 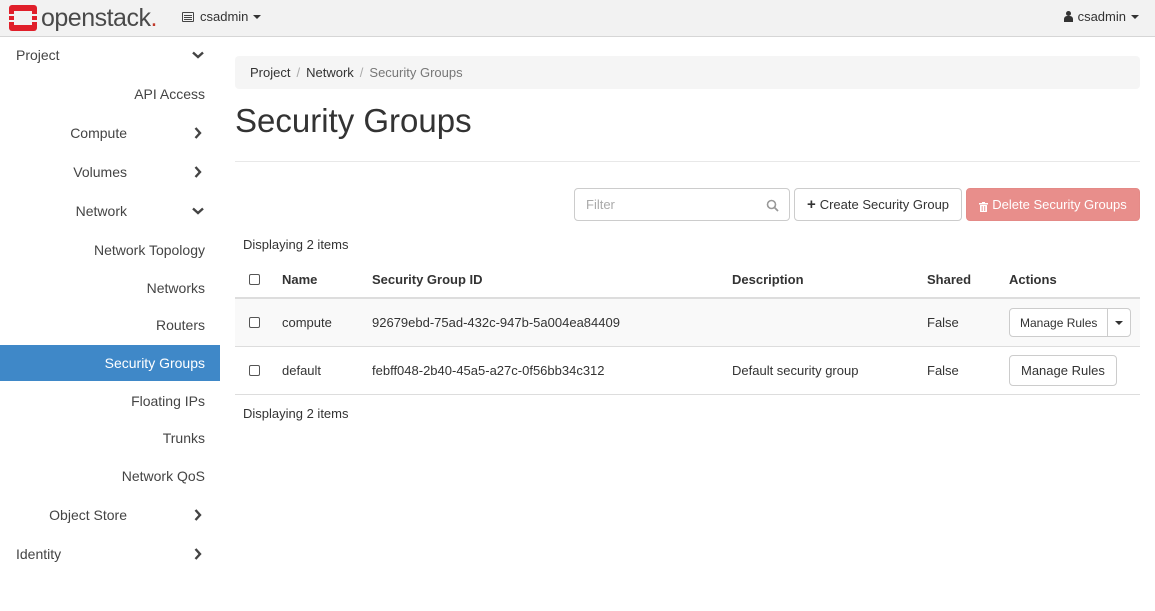 I want to click on sidebar-item-label: API Access, so click(x=169, y=94).